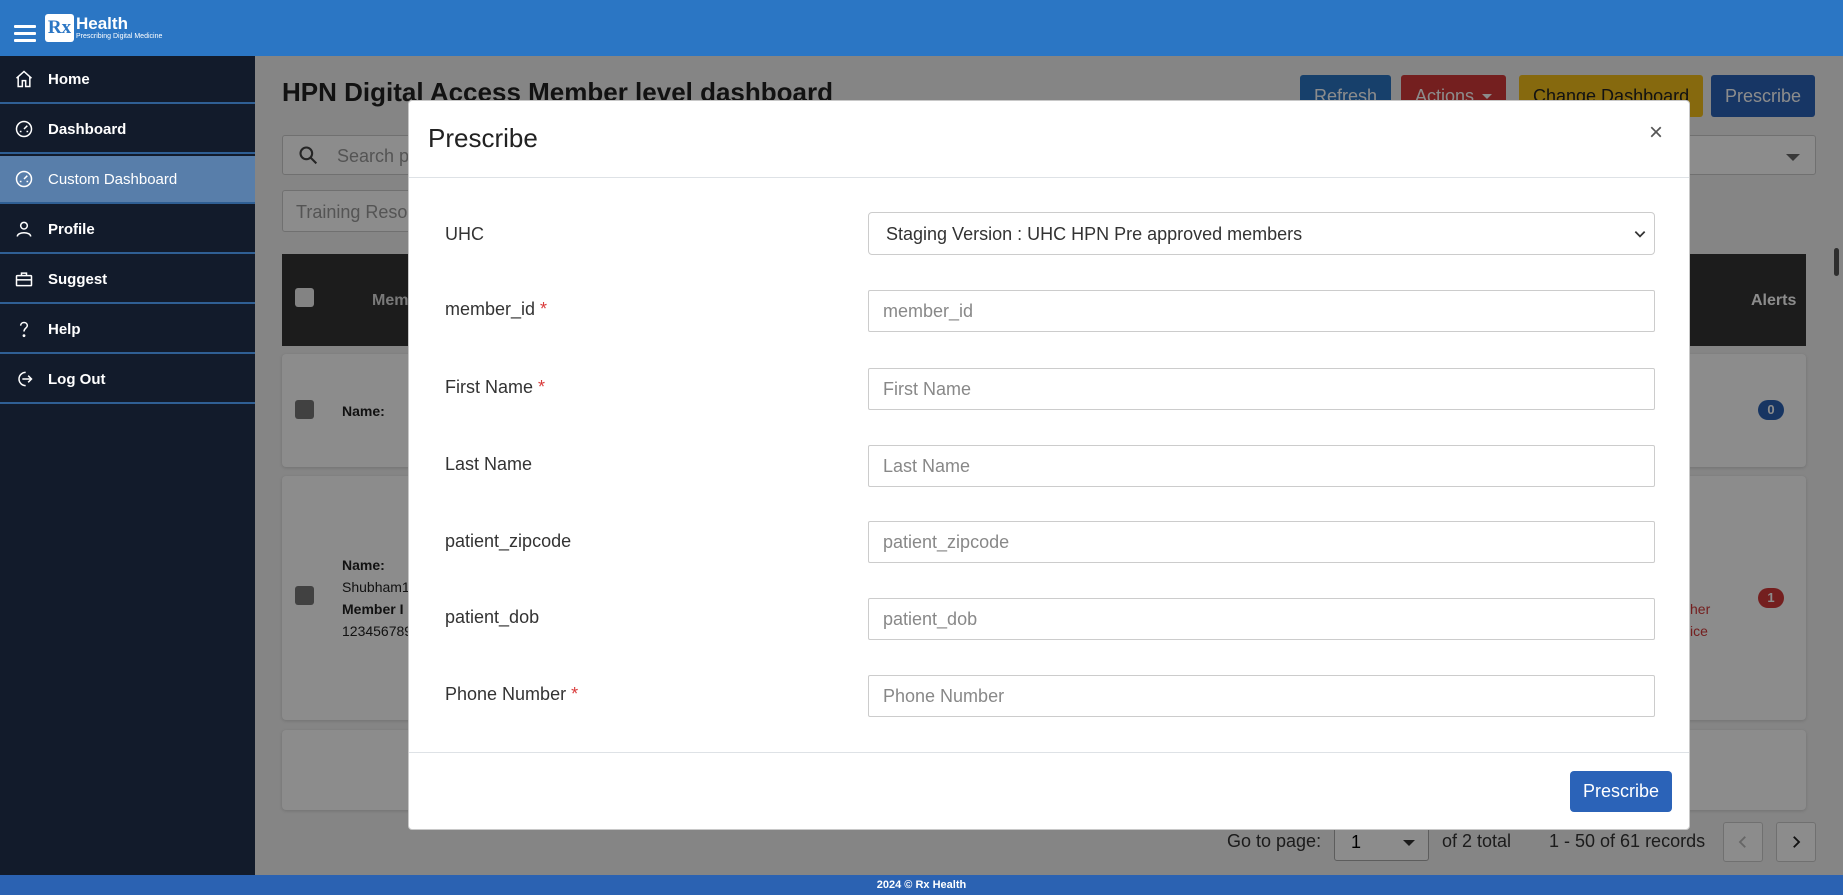  I want to click on modal-title: Prescribe, so click(483, 138).